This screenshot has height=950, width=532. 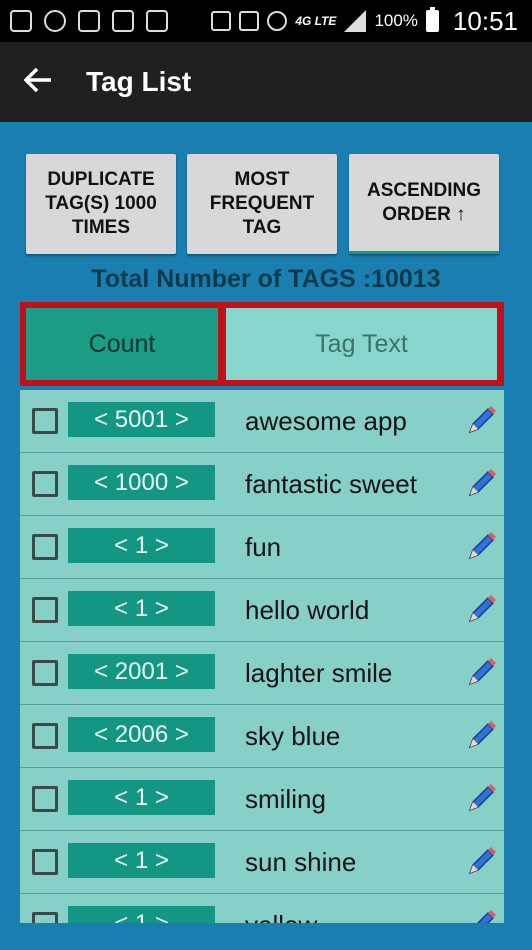 What do you see at coordinates (141, 734) in the screenshot?
I see `count-value: < 2006 >` at bounding box center [141, 734].